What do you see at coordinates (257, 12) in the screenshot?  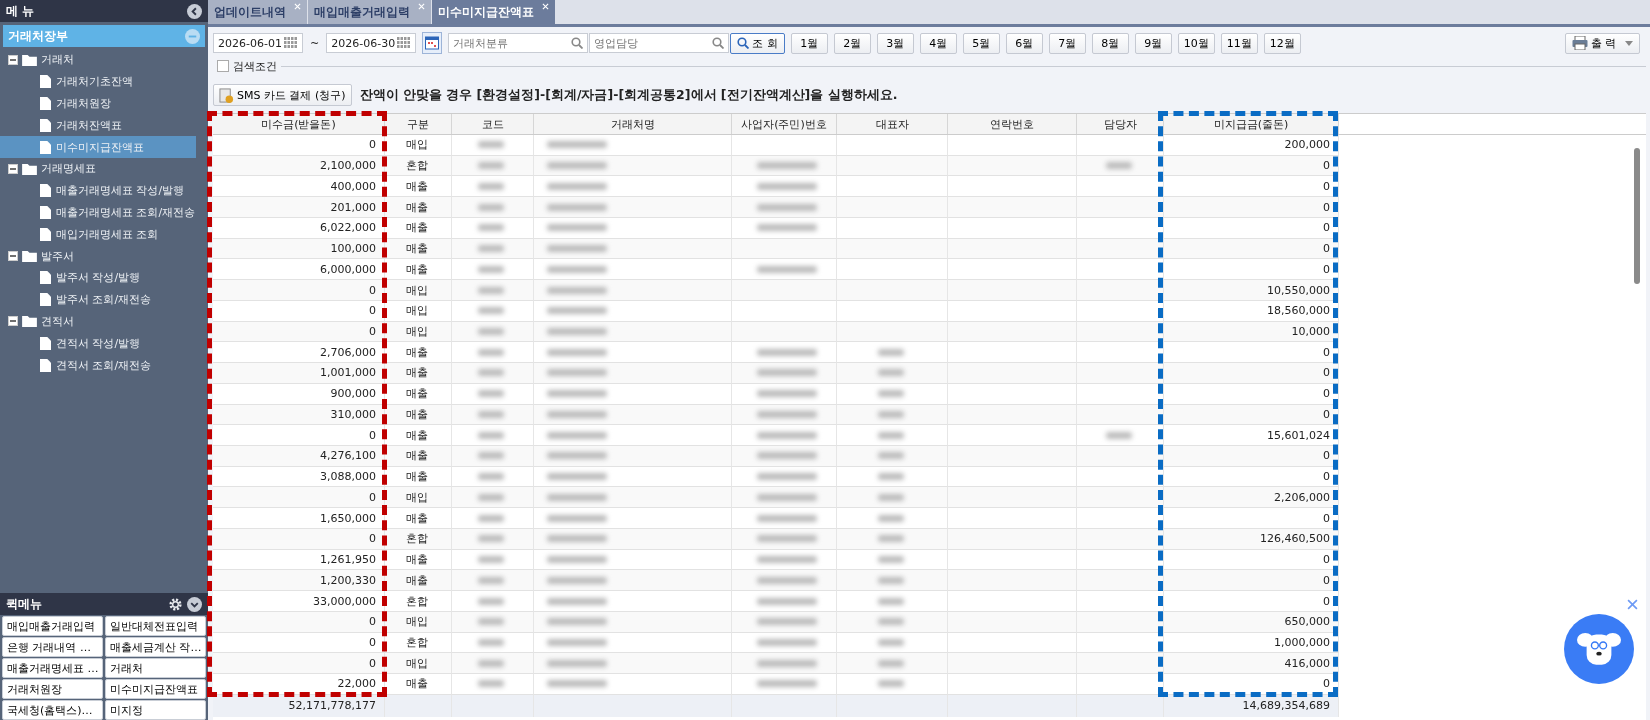 I see `tab: 업데이트내역` at bounding box center [257, 12].